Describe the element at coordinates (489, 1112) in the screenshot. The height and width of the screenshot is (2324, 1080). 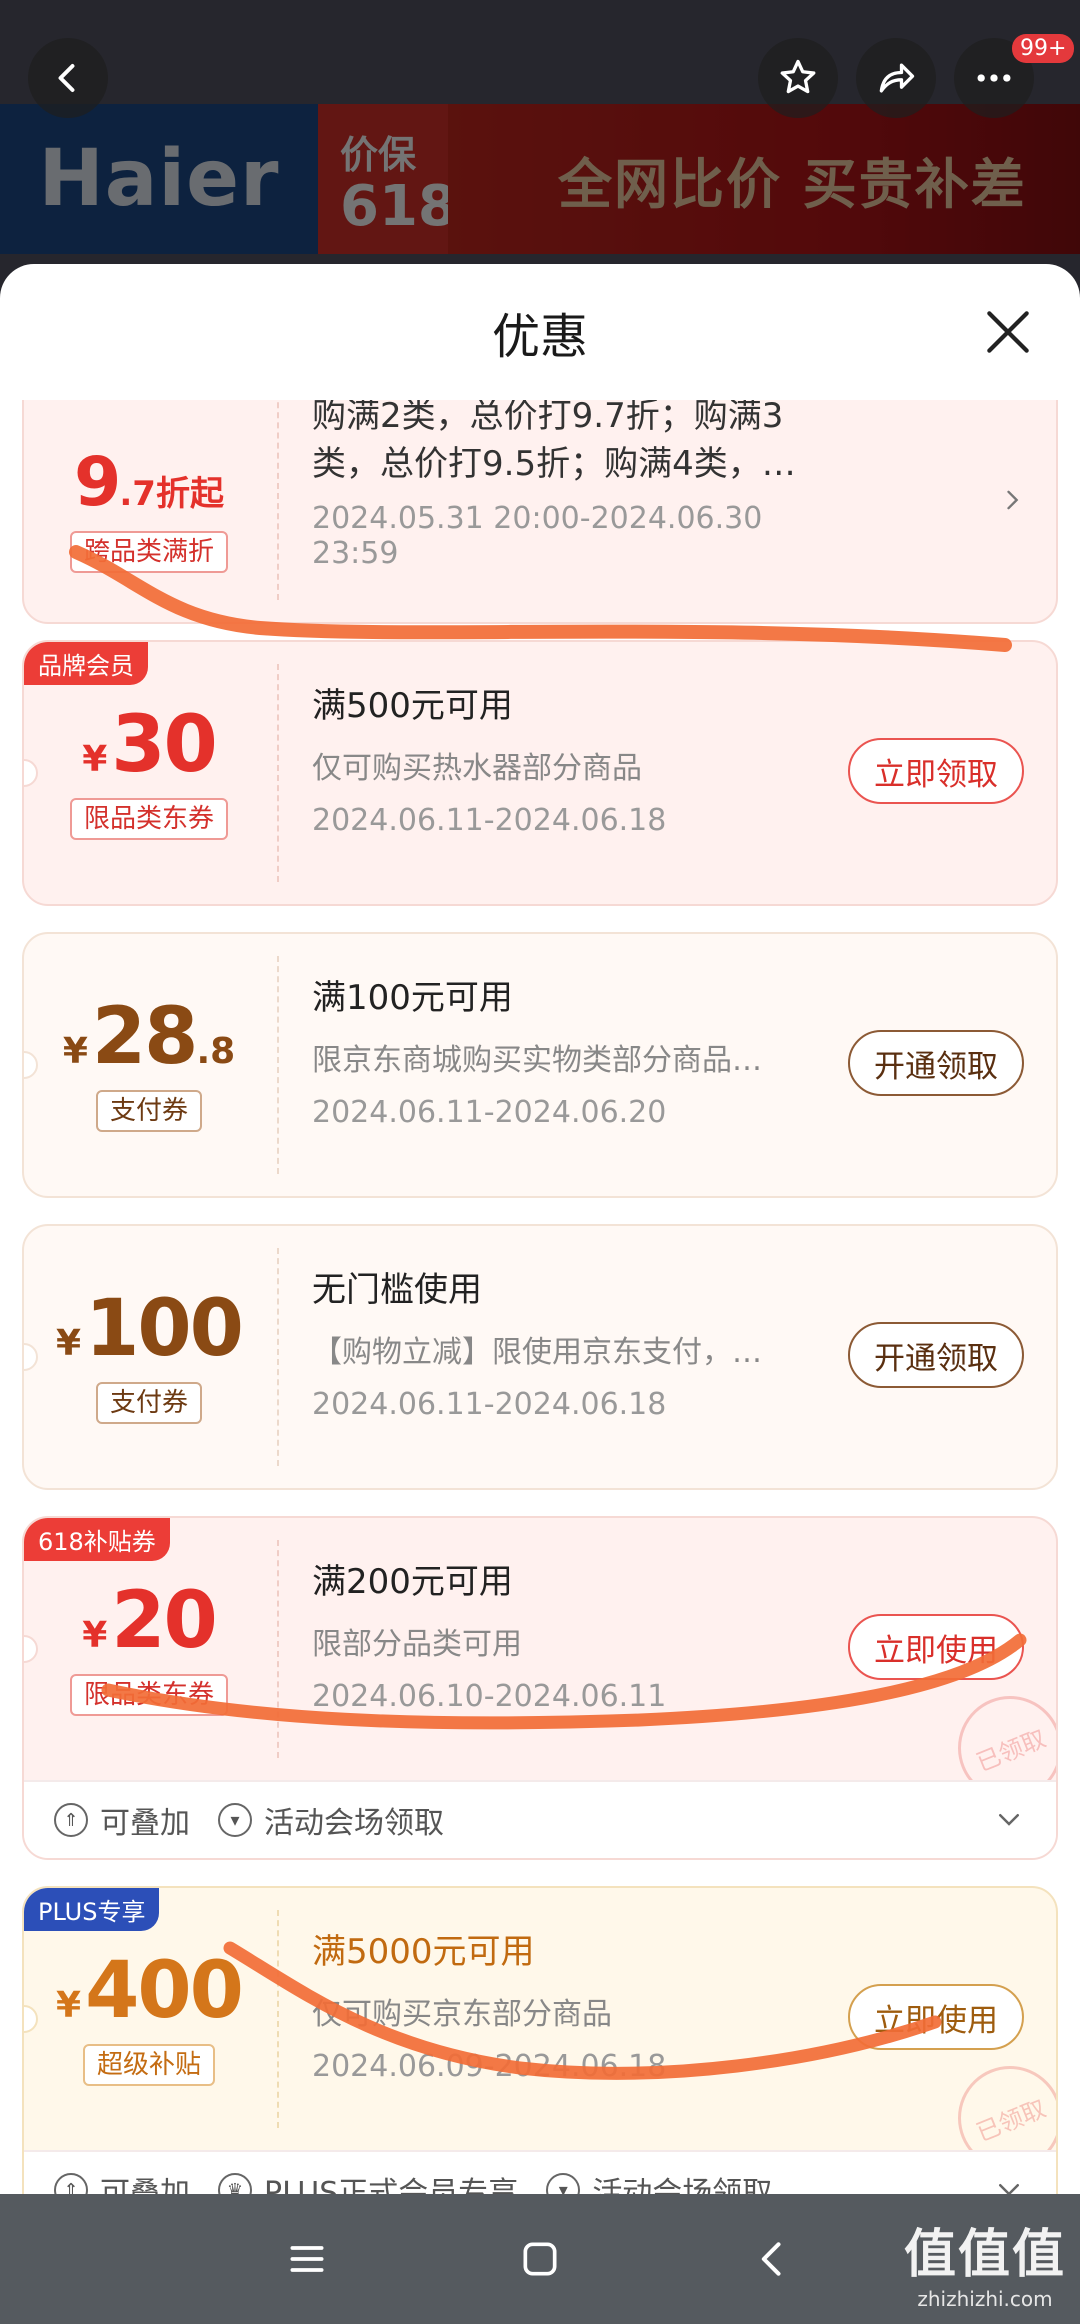
I see `coupon-date: 2024.06.11-2024.06.20` at that location.